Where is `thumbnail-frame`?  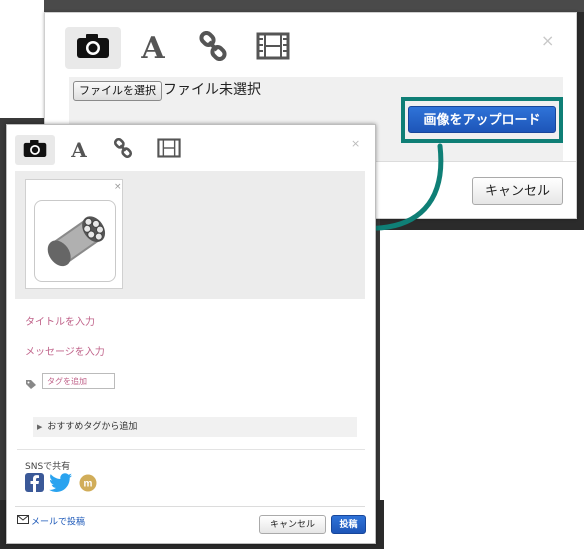 thumbnail-frame is located at coordinates (75, 241).